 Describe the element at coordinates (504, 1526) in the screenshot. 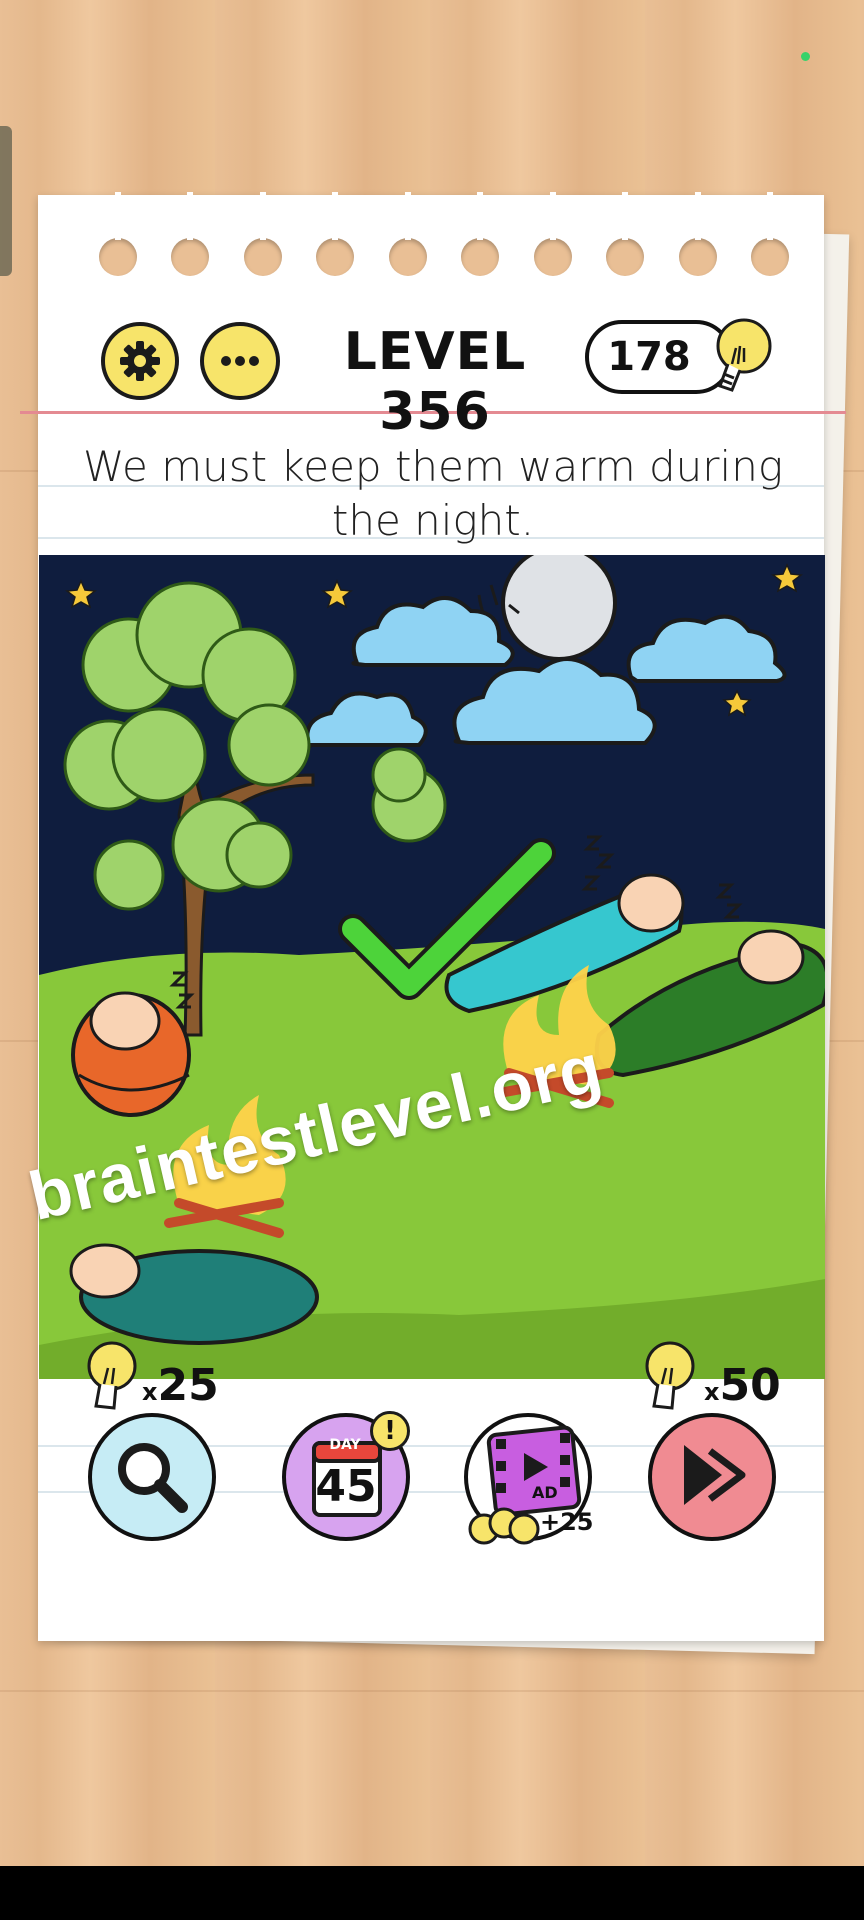

I see `bulb-reward-icon` at that location.